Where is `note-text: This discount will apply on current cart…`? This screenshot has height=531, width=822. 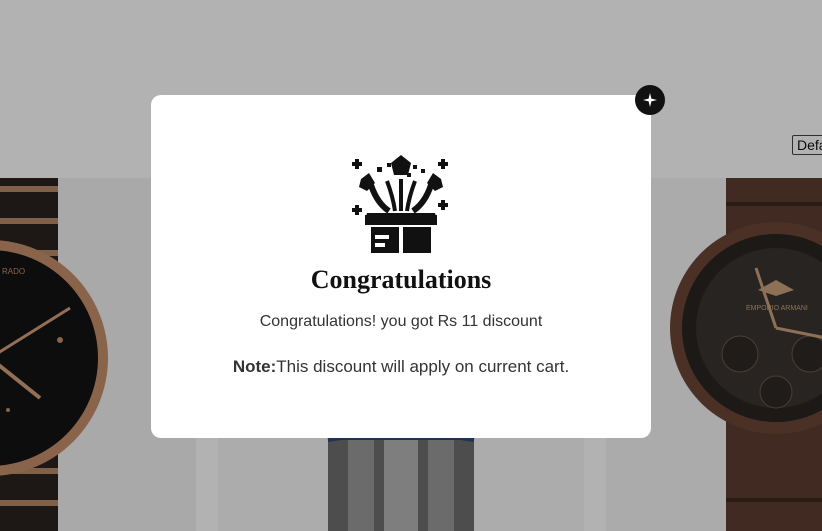 note-text: This discount will apply on current cart… is located at coordinates (423, 366).